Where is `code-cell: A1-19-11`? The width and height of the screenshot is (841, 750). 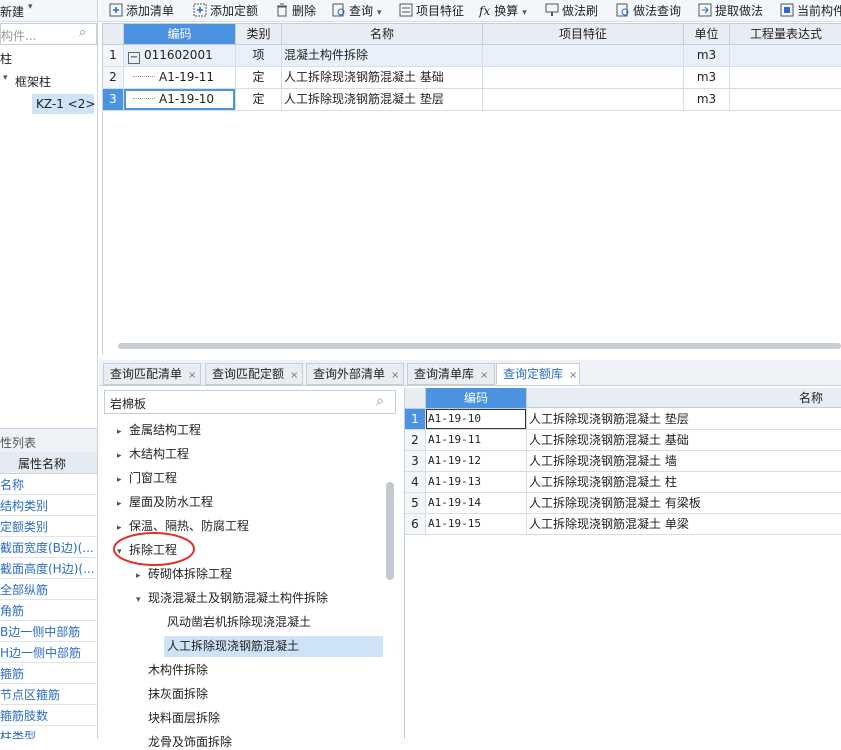 code-cell: A1-19-11 is located at coordinates (180, 78).